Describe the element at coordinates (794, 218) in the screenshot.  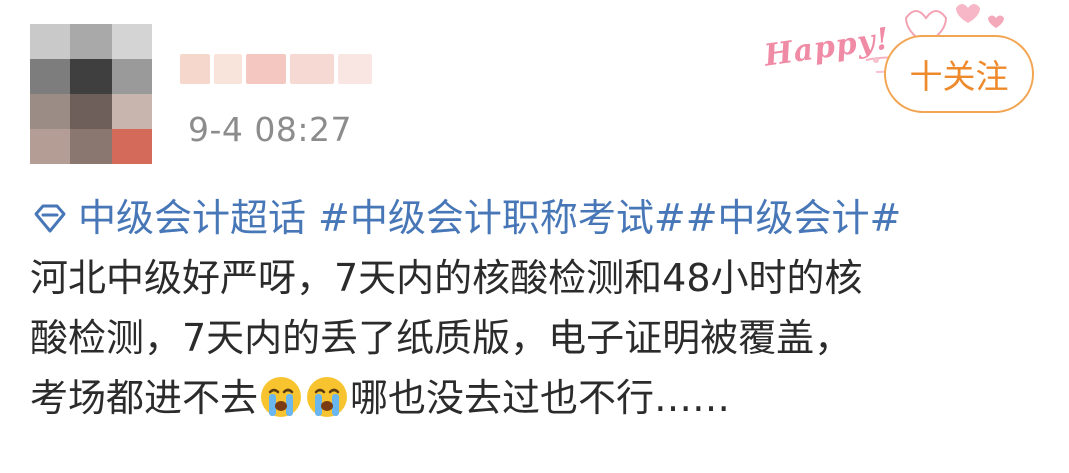
I see `hashtag-link-accounting: #中级会计#` at that location.